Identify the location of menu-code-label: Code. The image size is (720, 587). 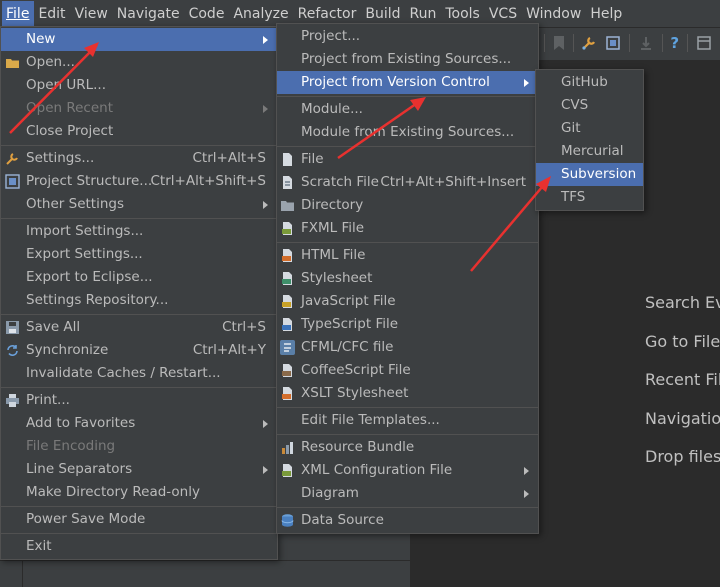
(206, 13).